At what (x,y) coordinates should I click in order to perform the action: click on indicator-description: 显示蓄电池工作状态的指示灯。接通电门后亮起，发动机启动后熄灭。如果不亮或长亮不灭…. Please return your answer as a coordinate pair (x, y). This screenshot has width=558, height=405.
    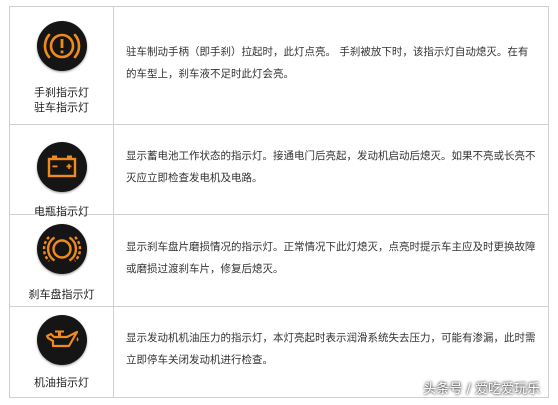
    Looking at the image, I should click on (331, 166).